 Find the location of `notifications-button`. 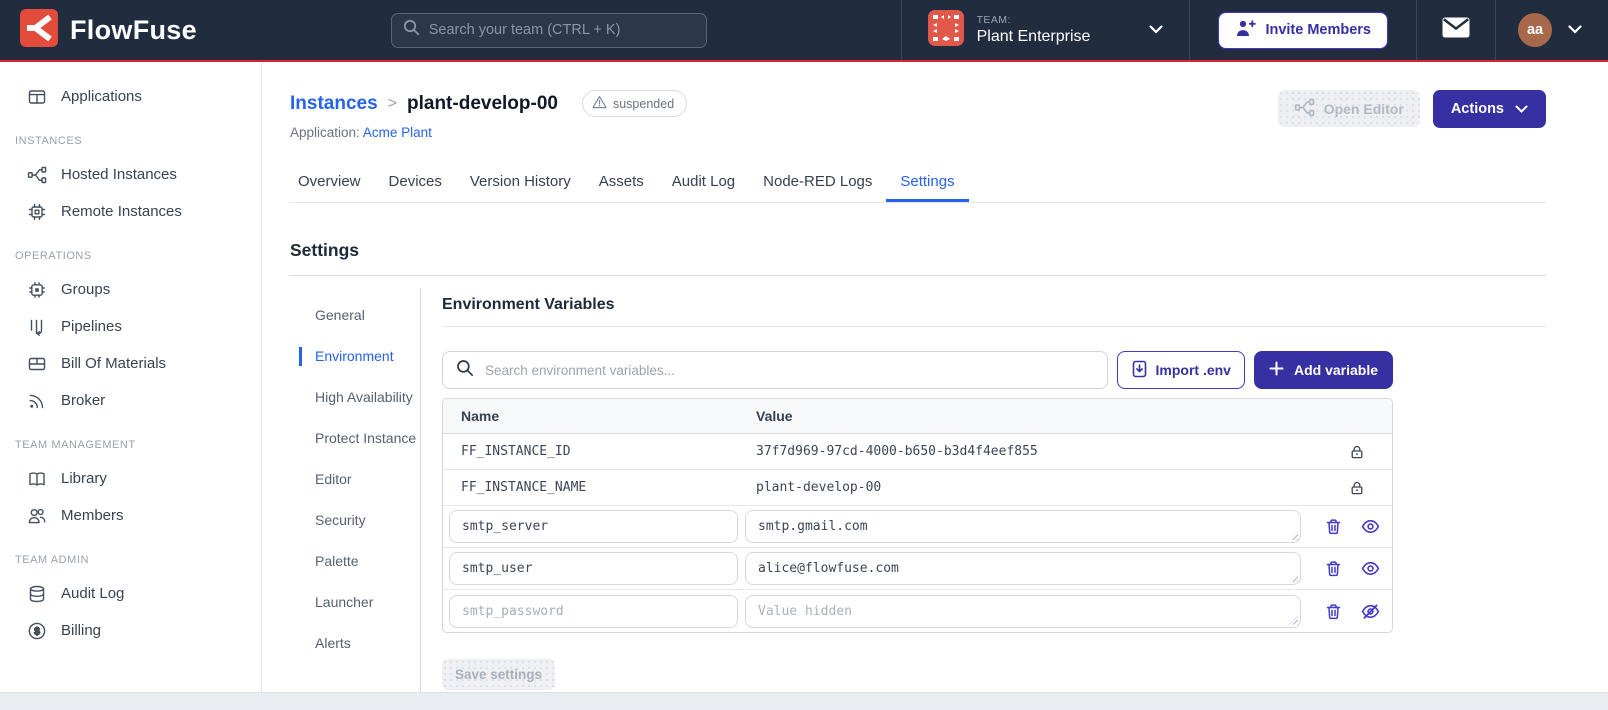

notifications-button is located at coordinates (1456, 30).